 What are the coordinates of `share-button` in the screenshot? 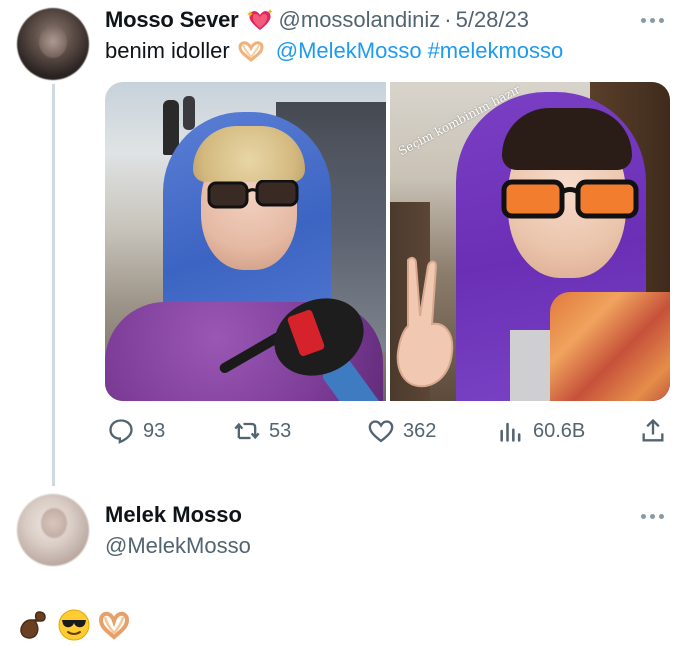 It's located at (653, 431).